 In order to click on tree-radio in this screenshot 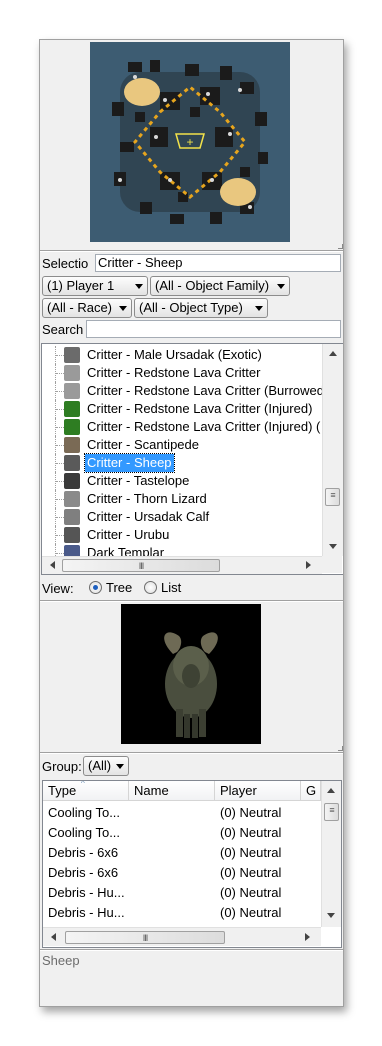, I will do `click(95, 587)`.